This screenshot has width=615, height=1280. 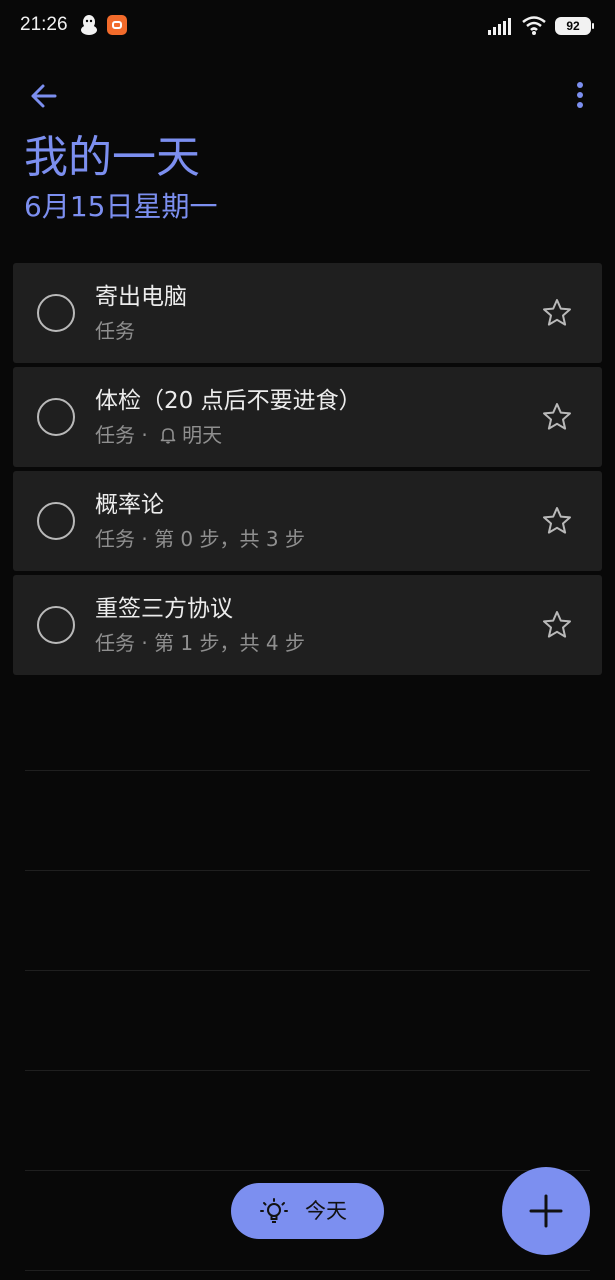 What do you see at coordinates (307, 313) in the screenshot?
I see `task-item: 寄出电脑 任务` at bounding box center [307, 313].